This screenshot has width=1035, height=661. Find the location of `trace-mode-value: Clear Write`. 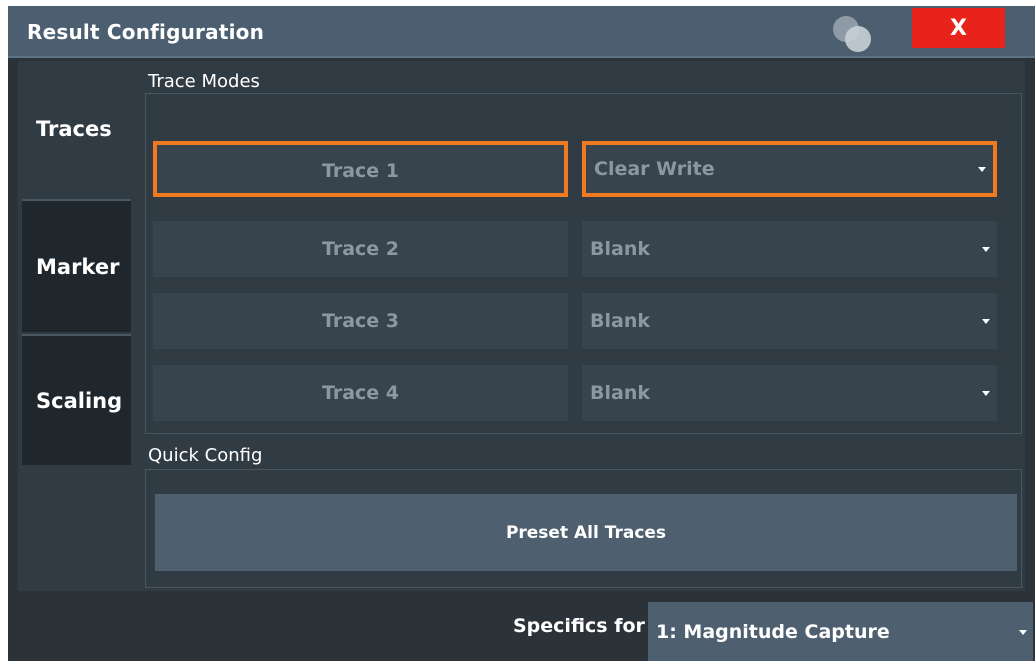

trace-mode-value: Clear Write is located at coordinates (654, 169).